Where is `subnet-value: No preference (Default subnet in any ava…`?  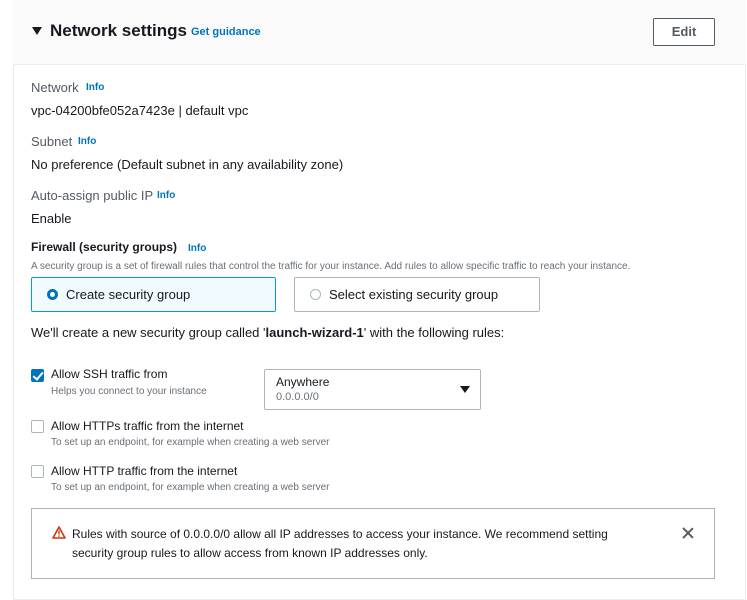
subnet-value: No preference (Default subnet in any ava… is located at coordinates (187, 164).